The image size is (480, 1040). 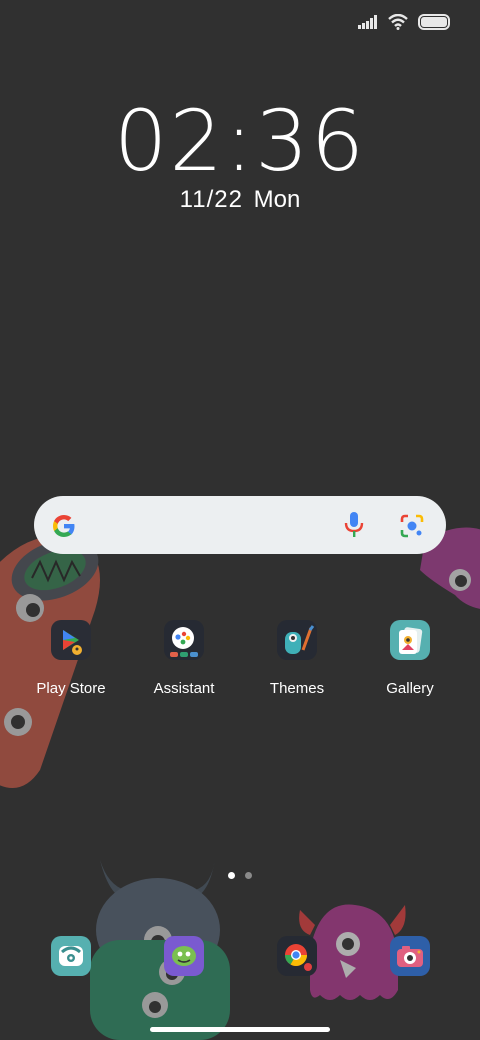 What do you see at coordinates (184, 640) in the screenshot?
I see `assistant-icon` at bounding box center [184, 640].